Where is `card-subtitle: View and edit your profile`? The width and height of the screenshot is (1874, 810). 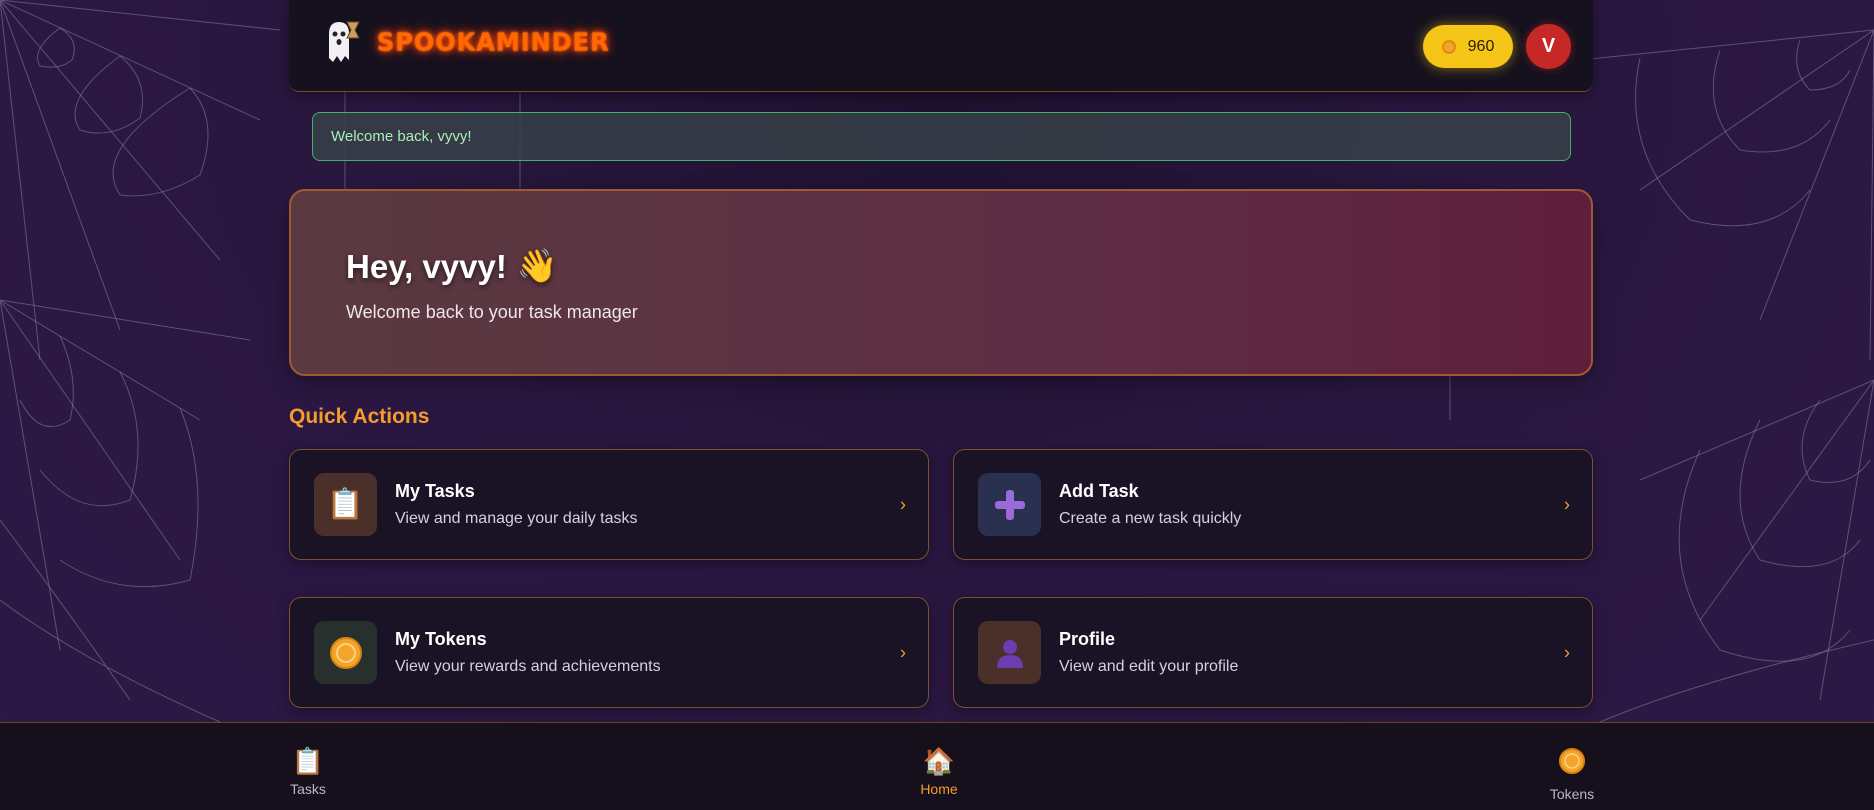 card-subtitle: View and edit your profile is located at coordinates (1149, 666).